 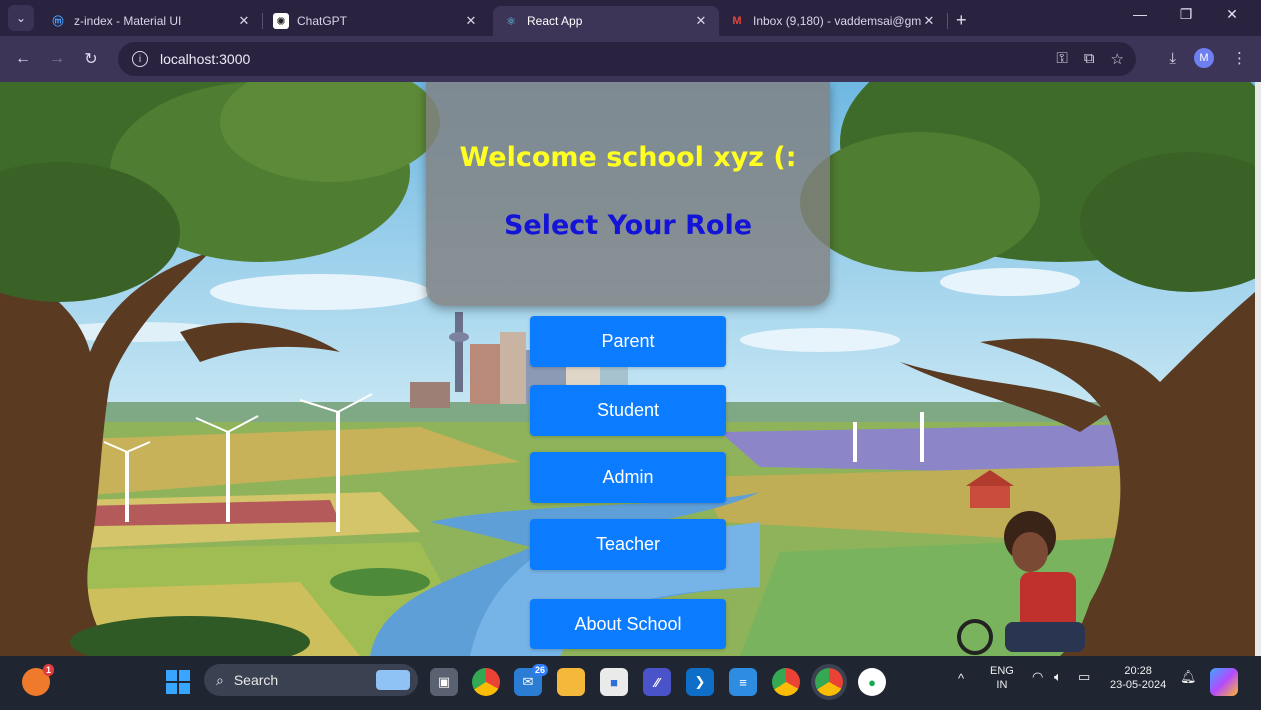 What do you see at coordinates (57, 59) in the screenshot?
I see `forward-arrow-icon: →` at bounding box center [57, 59].